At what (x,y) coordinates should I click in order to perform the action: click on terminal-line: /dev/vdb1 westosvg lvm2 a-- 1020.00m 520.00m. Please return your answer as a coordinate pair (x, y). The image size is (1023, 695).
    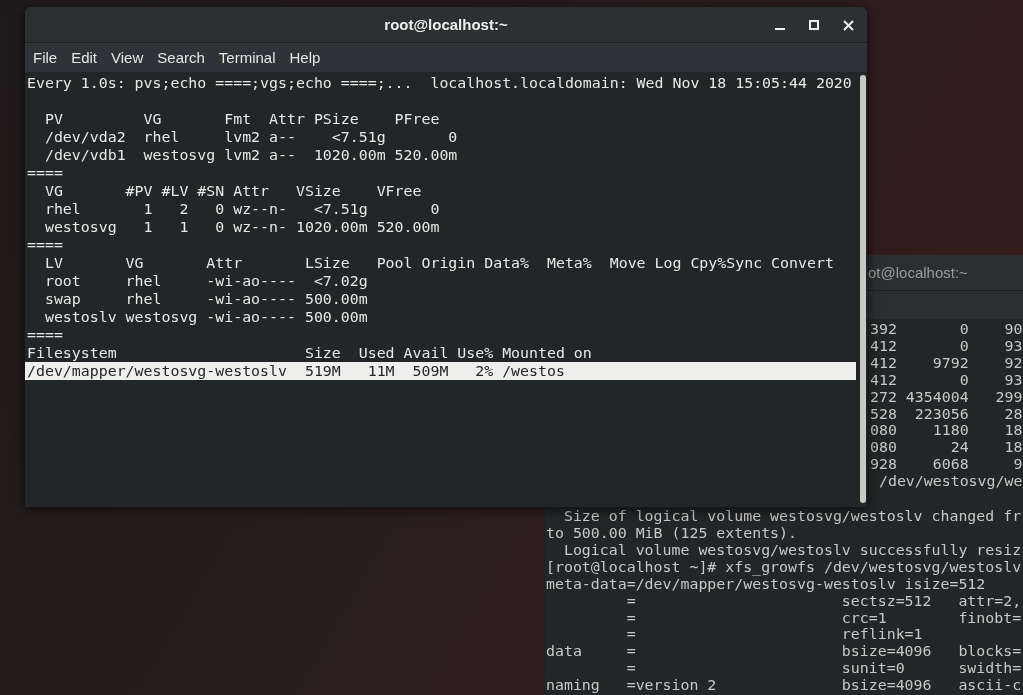
    Looking at the image, I should click on (251, 155).